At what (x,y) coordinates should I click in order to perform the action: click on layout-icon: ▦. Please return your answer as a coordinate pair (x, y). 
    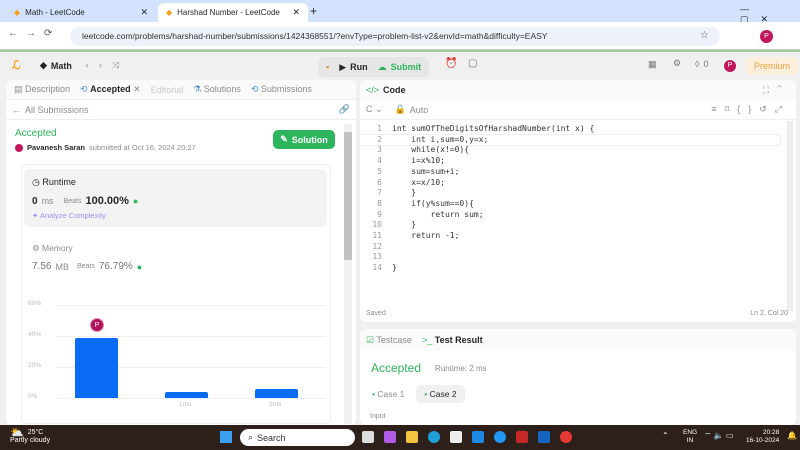
    Looking at the image, I should click on (652, 64).